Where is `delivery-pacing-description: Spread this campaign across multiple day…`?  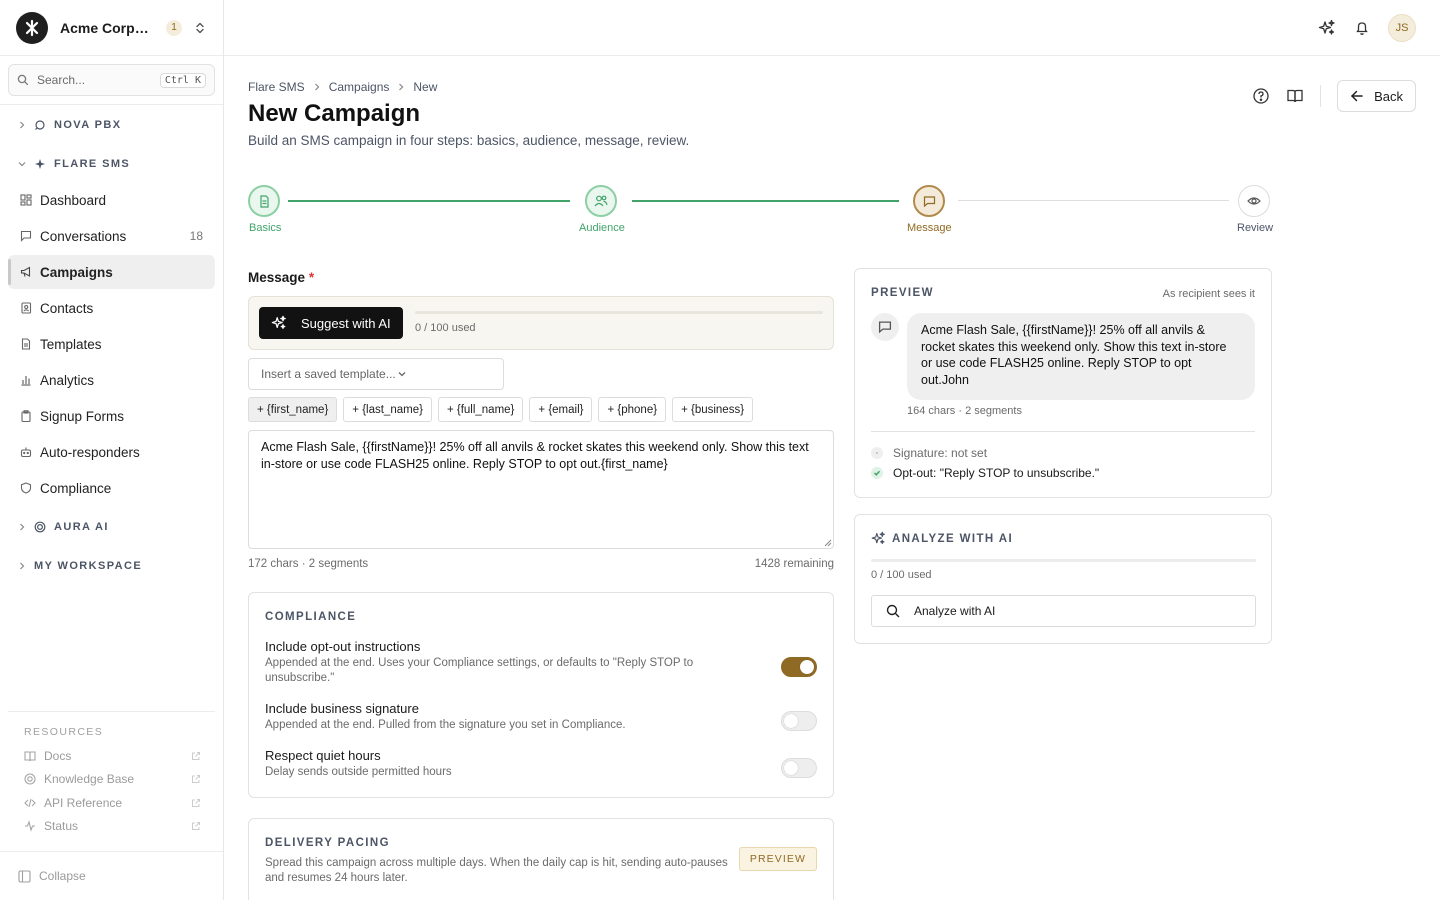 delivery-pacing-description: Spread this campaign across multiple day… is located at coordinates (496, 870).